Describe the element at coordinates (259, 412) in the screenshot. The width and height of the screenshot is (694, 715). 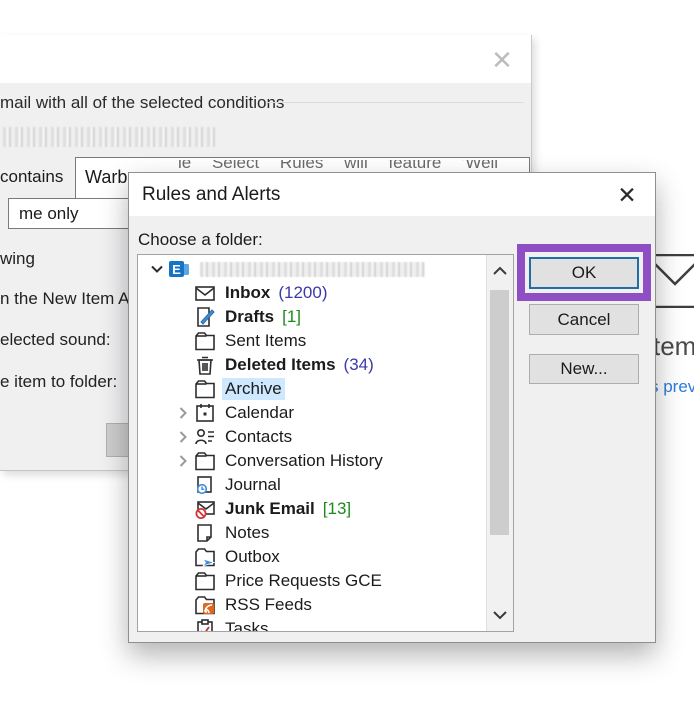
I see `folder-label: Calendar` at that location.